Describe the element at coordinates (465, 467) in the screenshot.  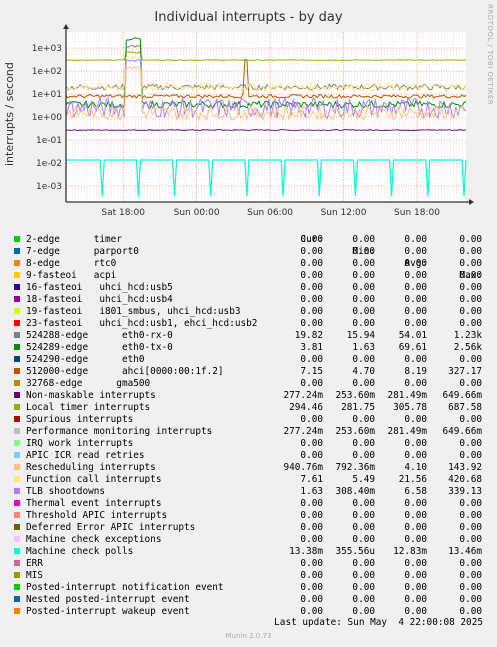
I see `max-value: 143.92` at that location.